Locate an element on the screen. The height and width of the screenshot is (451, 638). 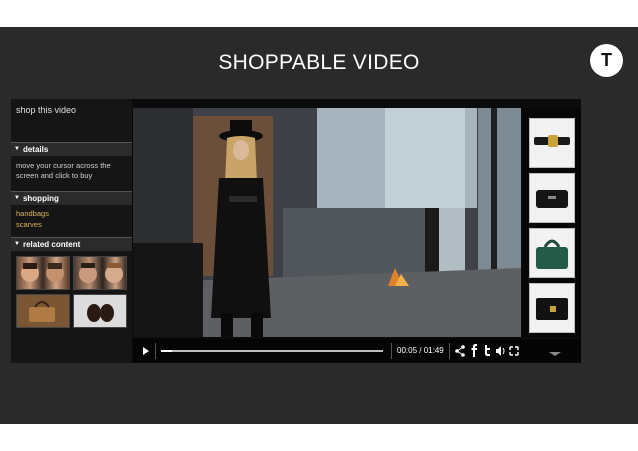
product-belt is located at coordinates (552, 143).